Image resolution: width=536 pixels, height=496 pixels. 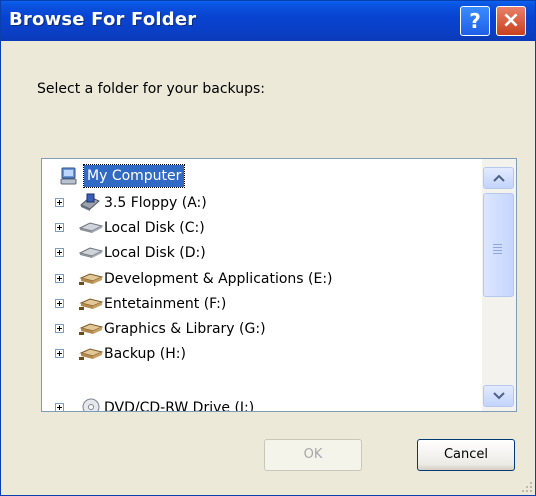 What do you see at coordinates (155, 253) in the screenshot?
I see `tree-item-label: Local Disk (D:)` at bounding box center [155, 253].